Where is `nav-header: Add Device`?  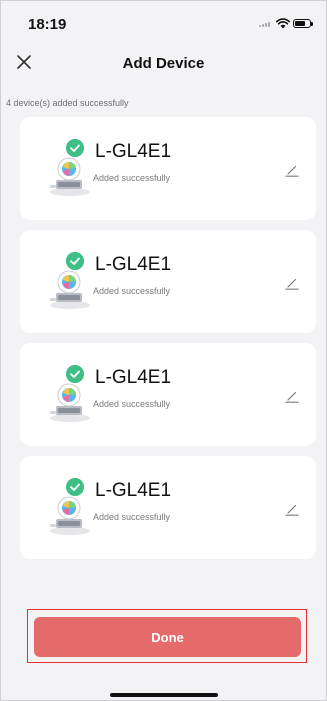
nav-header: Add Device is located at coordinates (163, 63).